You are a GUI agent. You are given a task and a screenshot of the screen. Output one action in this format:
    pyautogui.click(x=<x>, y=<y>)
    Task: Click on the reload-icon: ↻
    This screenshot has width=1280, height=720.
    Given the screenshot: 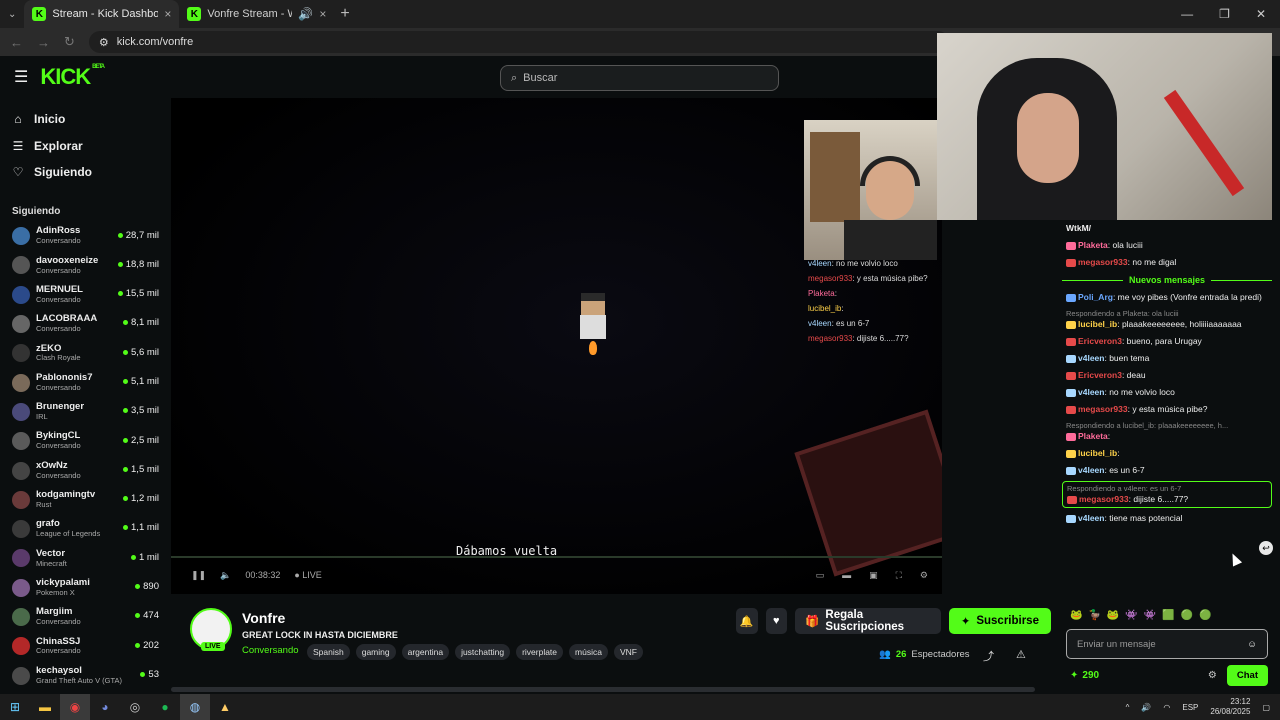 What is the action you would take?
    pyautogui.click(x=69, y=42)
    